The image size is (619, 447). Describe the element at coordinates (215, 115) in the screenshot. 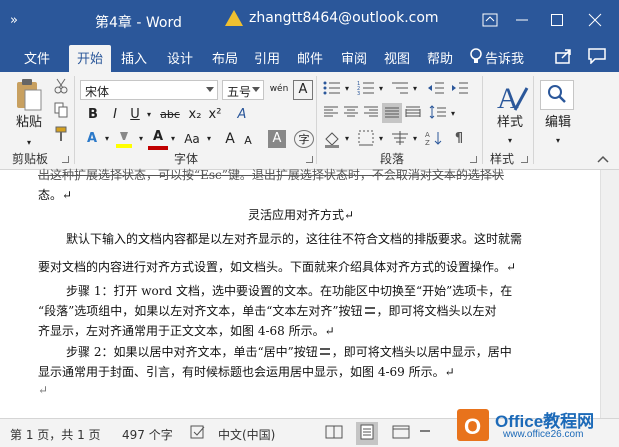

I see `superscript-button: x²` at that location.